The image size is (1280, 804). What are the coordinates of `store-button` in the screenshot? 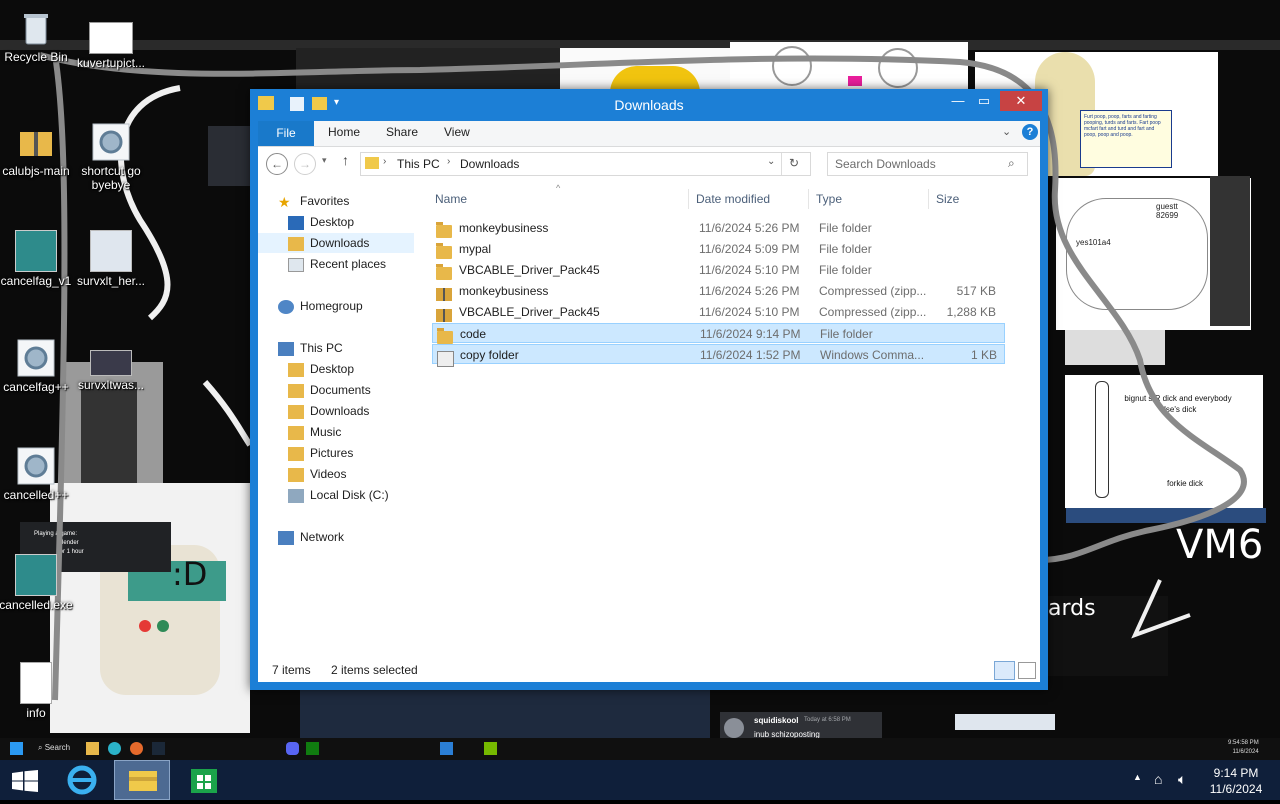 It's located at (204, 780).